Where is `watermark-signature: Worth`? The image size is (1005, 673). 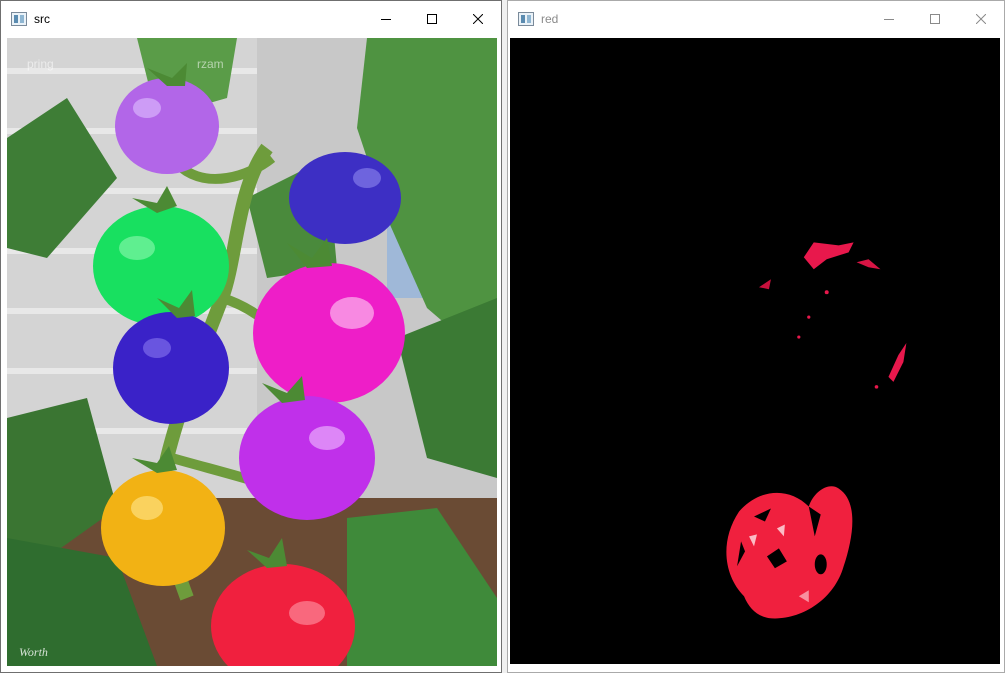 watermark-signature: Worth is located at coordinates (33, 652).